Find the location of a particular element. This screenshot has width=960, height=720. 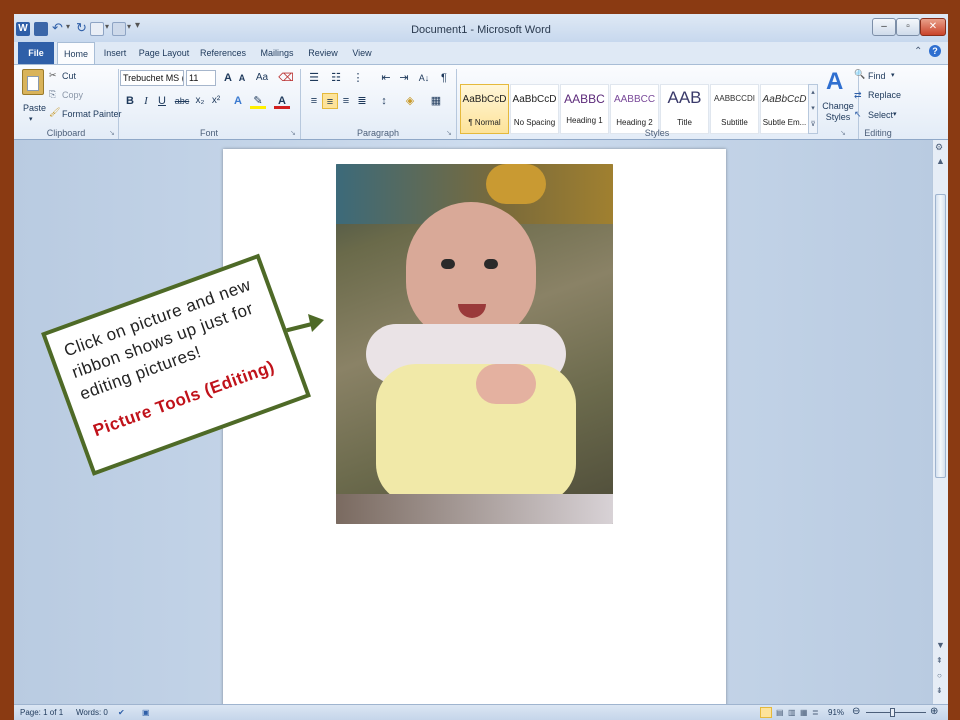

font-group-label: Font is located at coordinates (208, 133).